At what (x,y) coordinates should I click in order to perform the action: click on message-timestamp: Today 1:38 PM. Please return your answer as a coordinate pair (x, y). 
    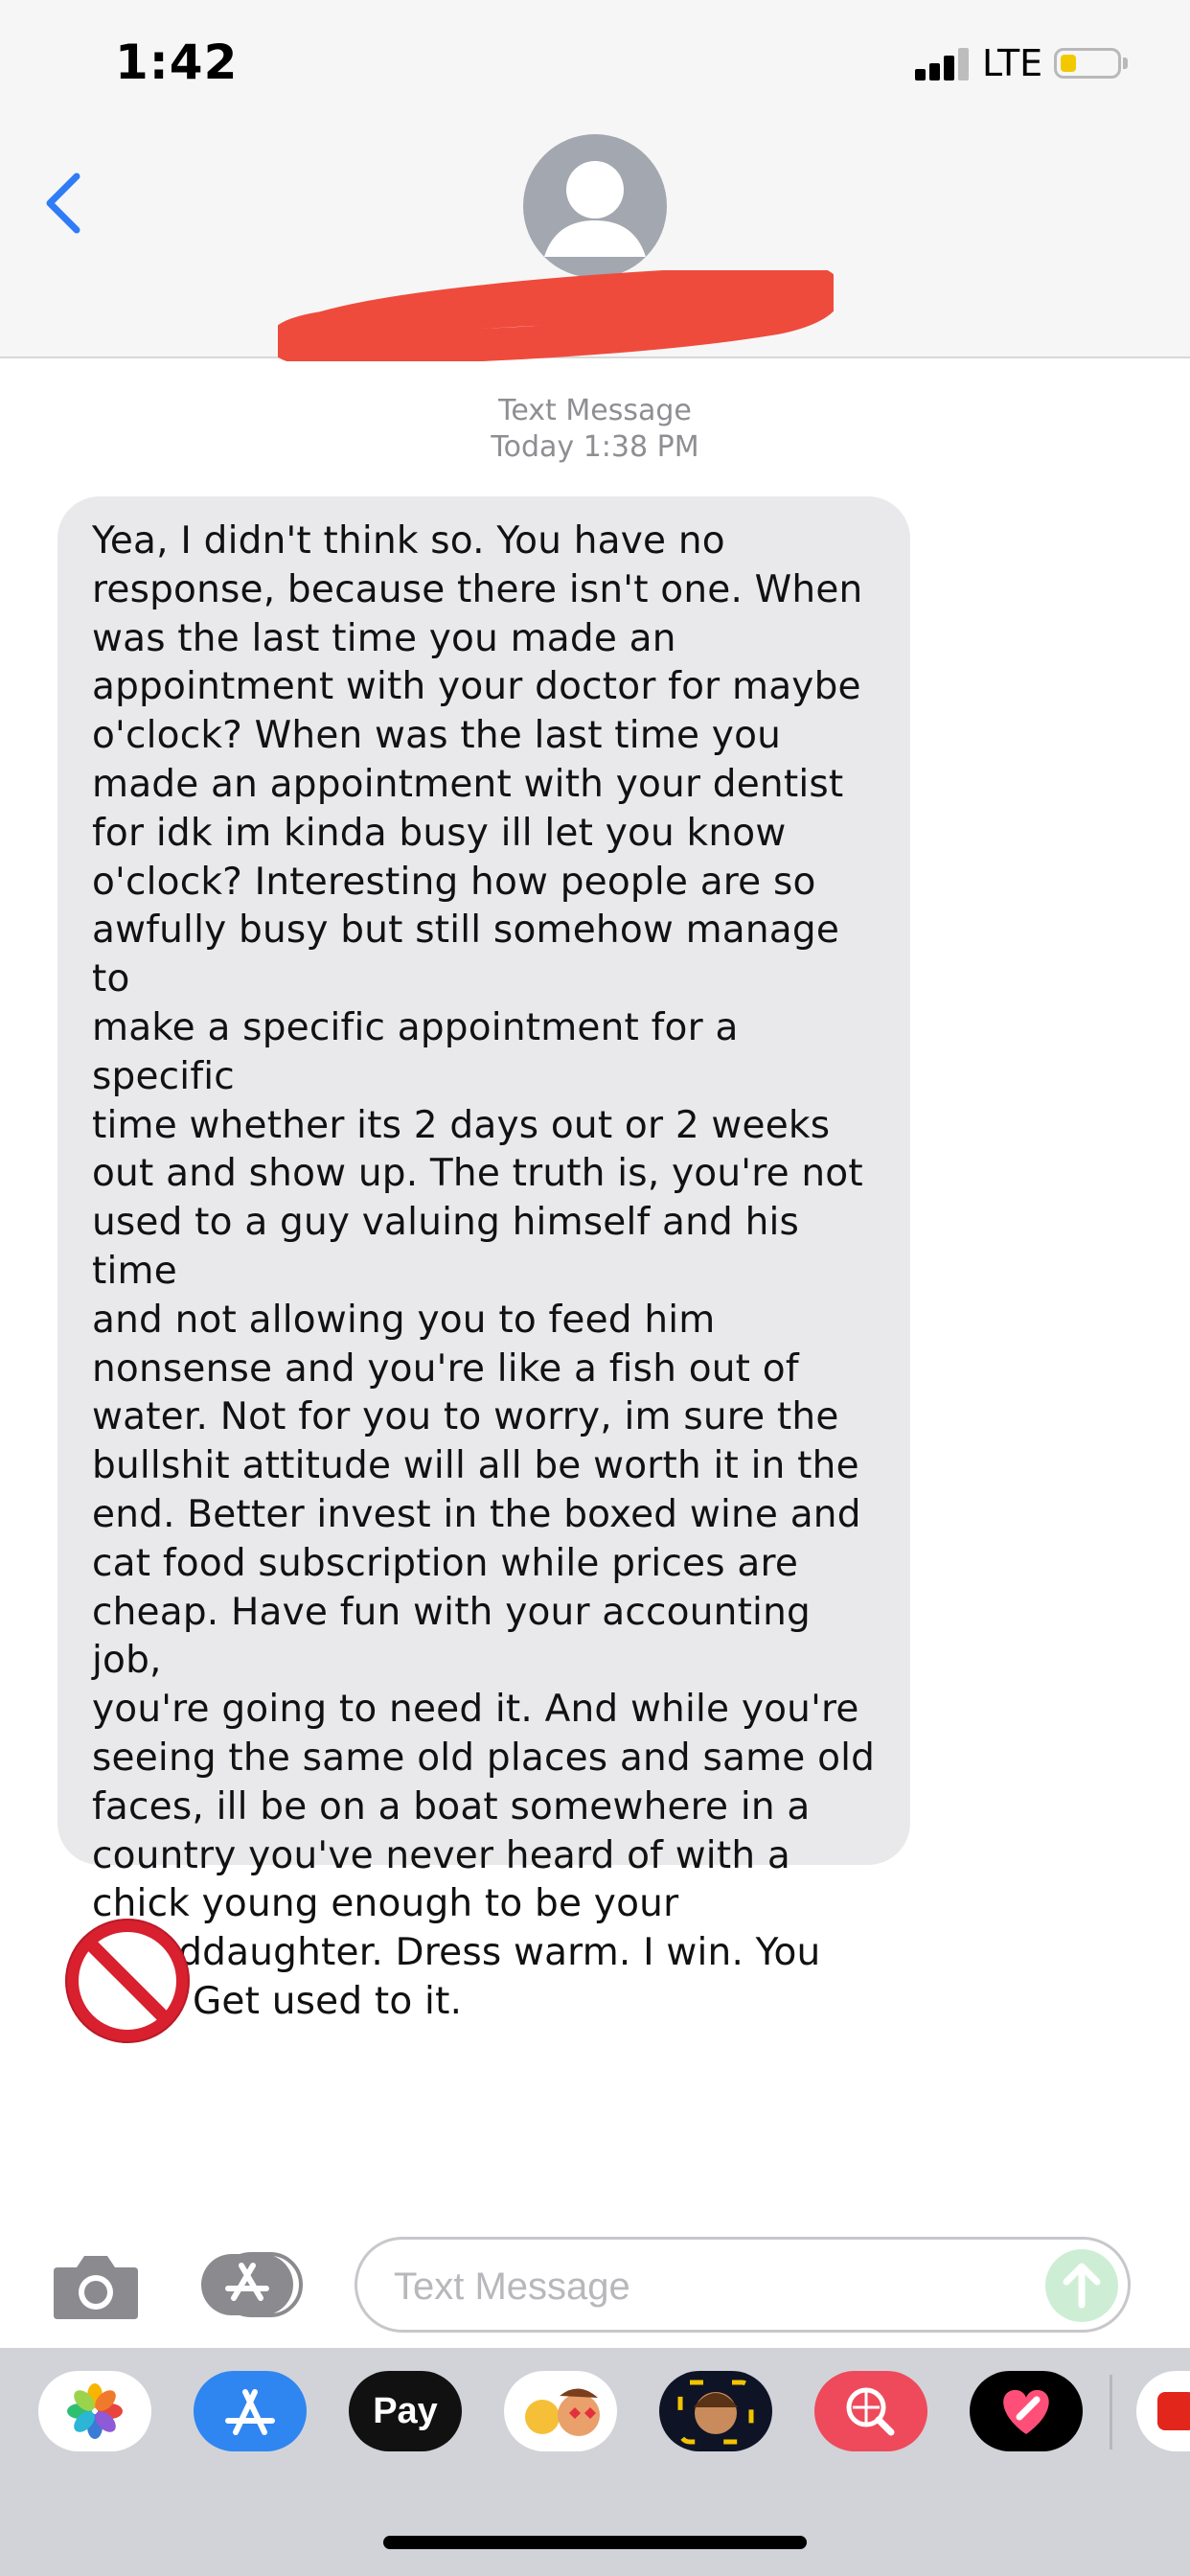
    Looking at the image, I should click on (595, 447).